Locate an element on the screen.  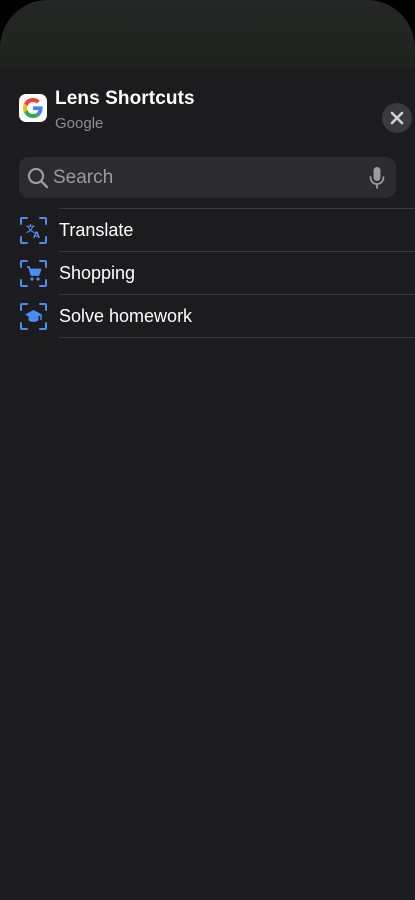
search-bar is located at coordinates (207, 177).